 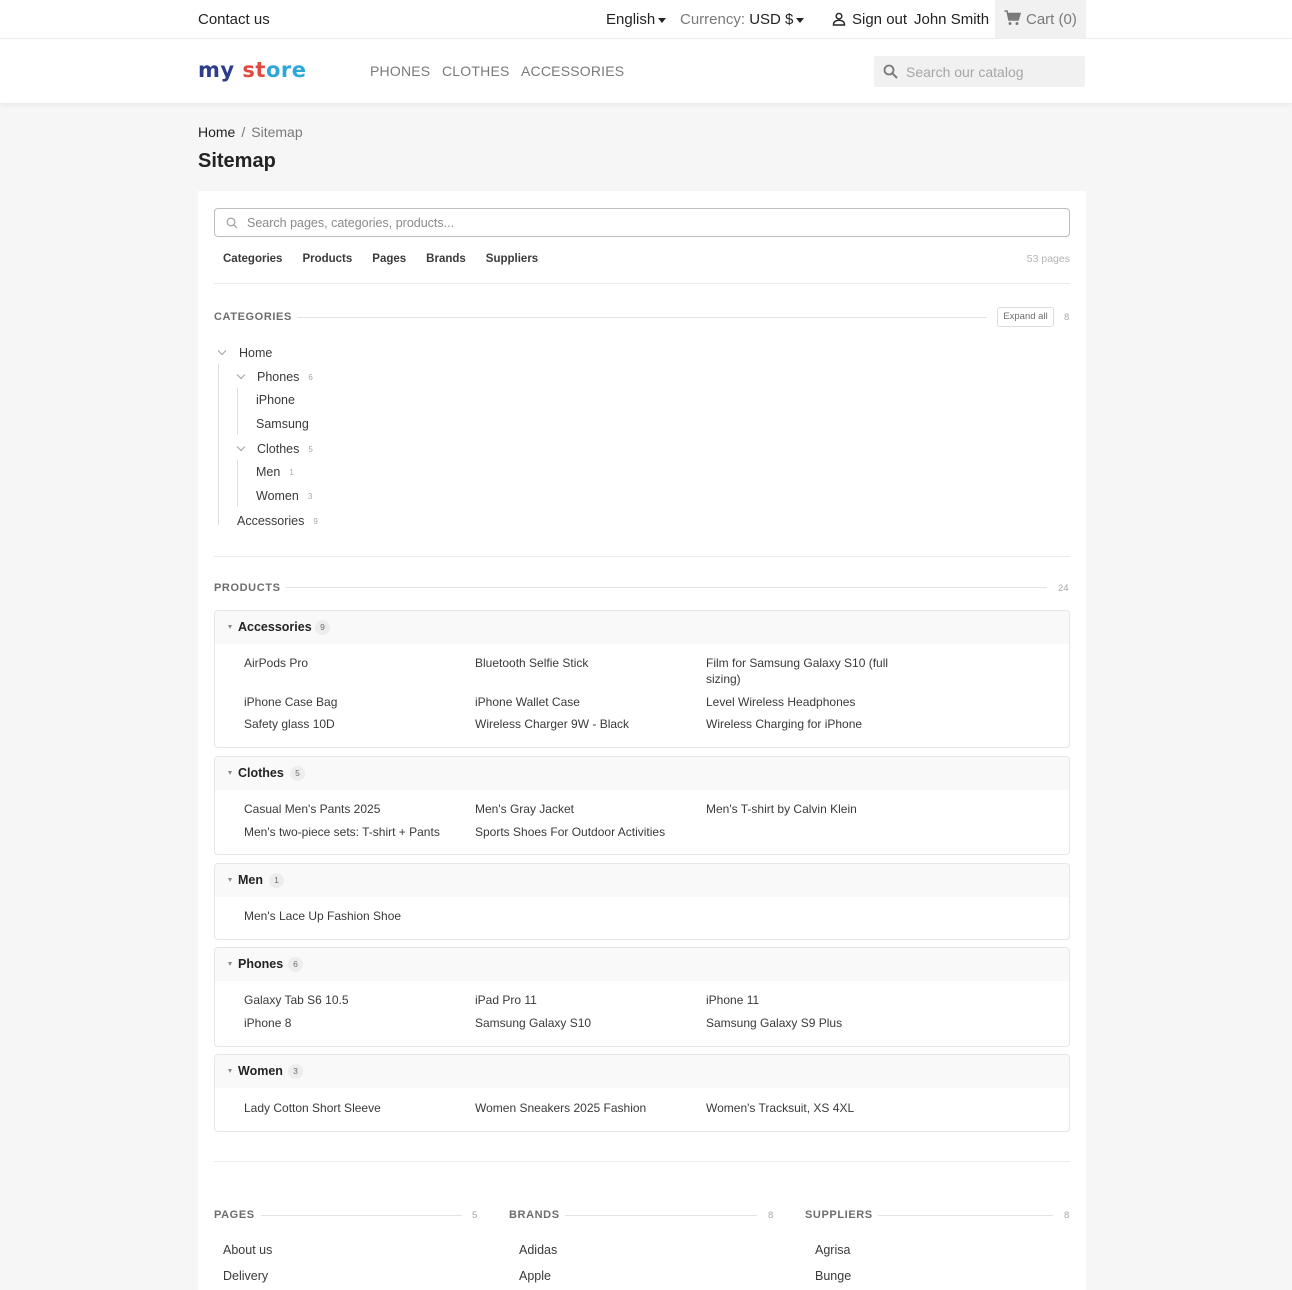 What do you see at coordinates (252, 259) in the screenshot?
I see `tab-categories: Categories` at bounding box center [252, 259].